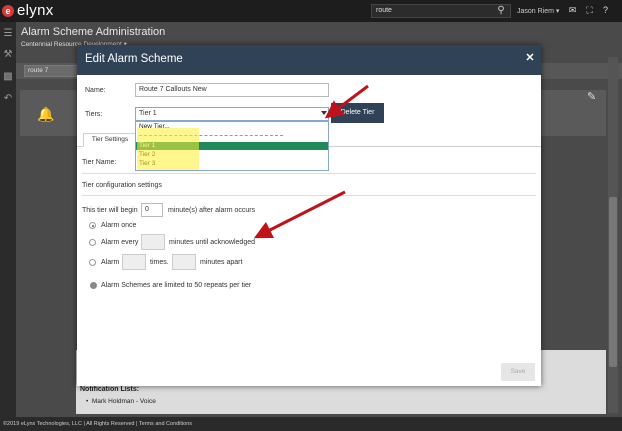 Image resolution: width=622 pixels, height=431 pixels. Describe the element at coordinates (94, 114) in the screenshot. I see `tiers-label: Tiers:` at that location.